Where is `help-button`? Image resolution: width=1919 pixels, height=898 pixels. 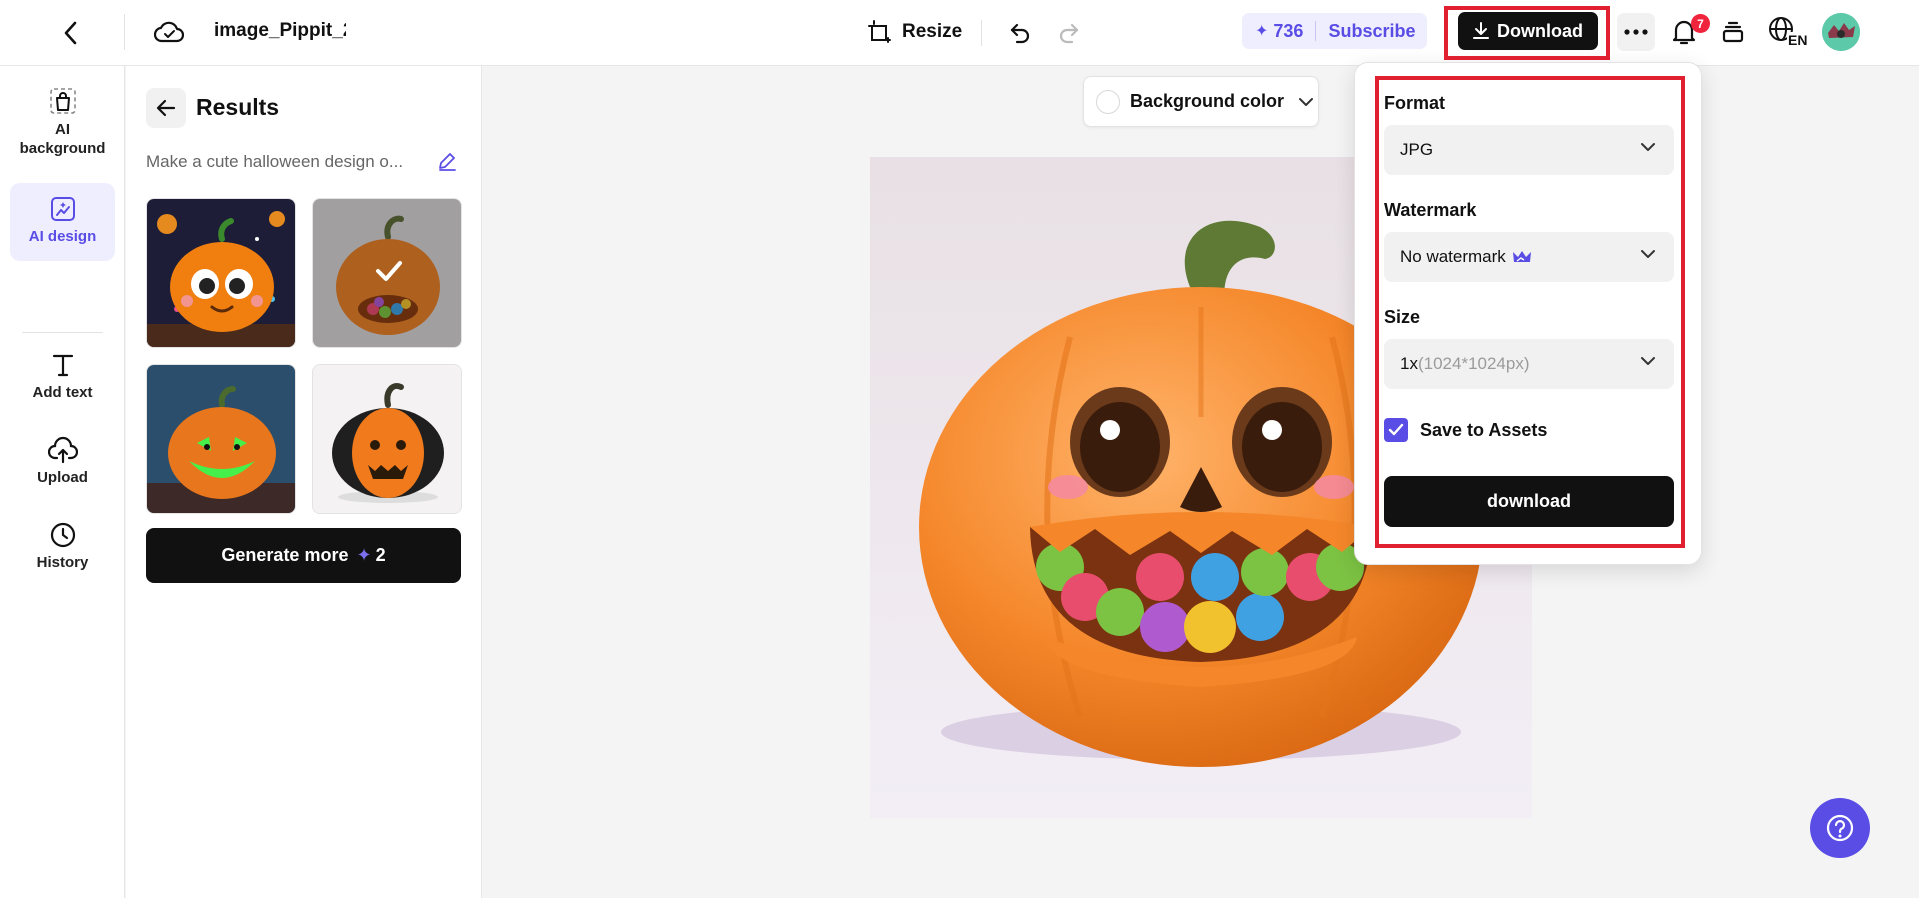 help-button is located at coordinates (1840, 828).